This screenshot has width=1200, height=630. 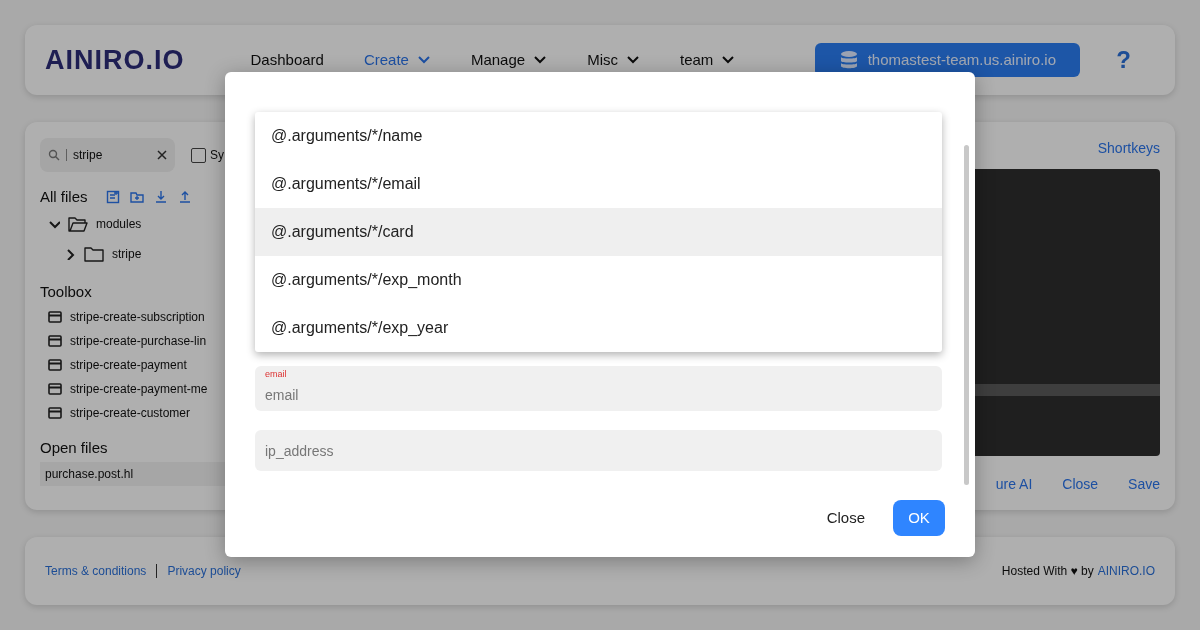 I want to click on search-icon, so click(x=54, y=155).